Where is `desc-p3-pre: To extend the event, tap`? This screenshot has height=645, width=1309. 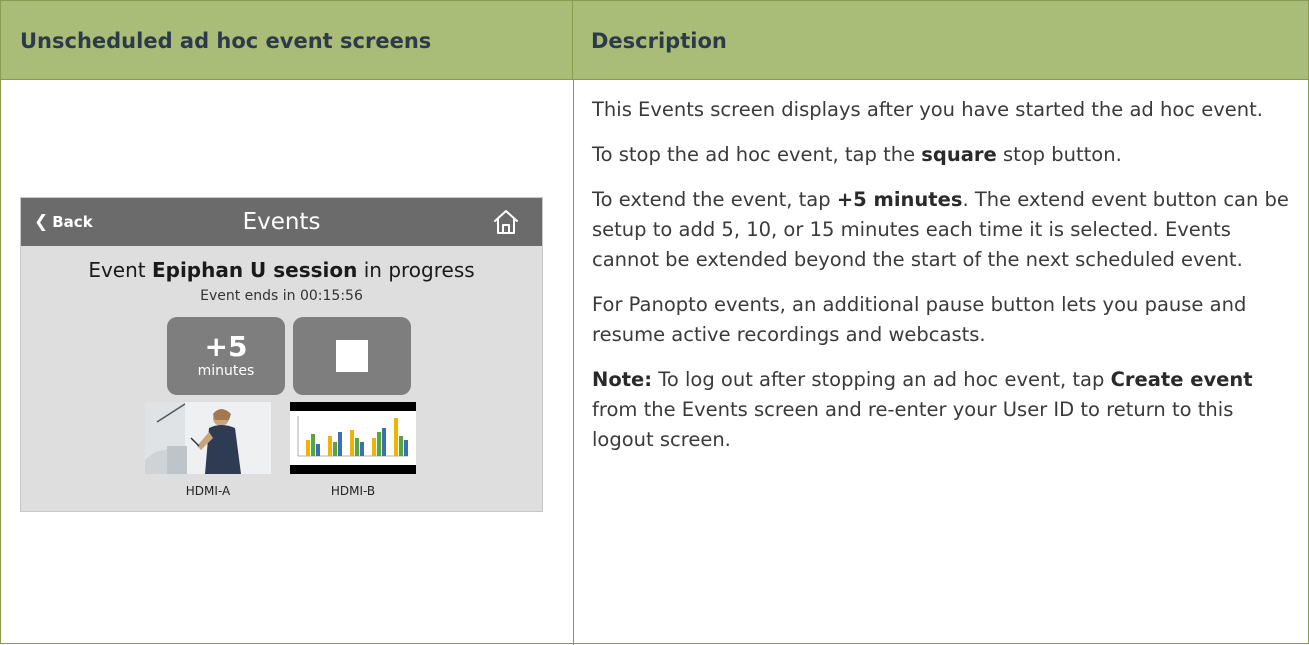 desc-p3-pre: To extend the event, tap is located at coordinates (714, 199).